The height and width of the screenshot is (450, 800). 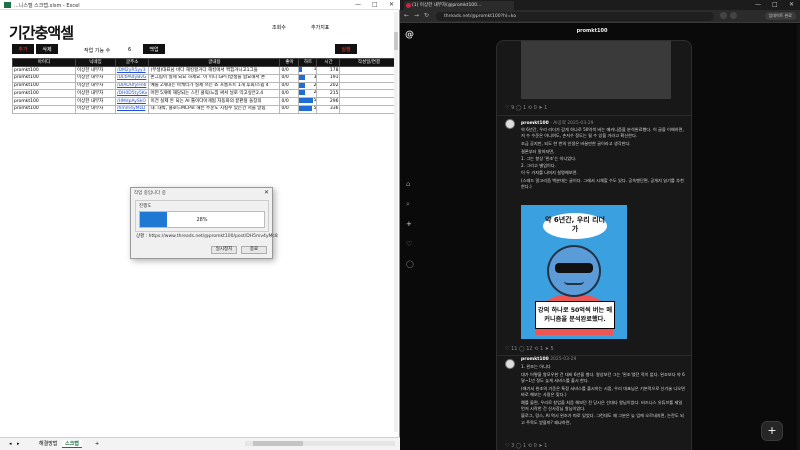 What do you see at coordinates (132, 109) in the screenshot?
I see `cell-post-link: /hmm4yMzD` at bounding box center [132, 109].